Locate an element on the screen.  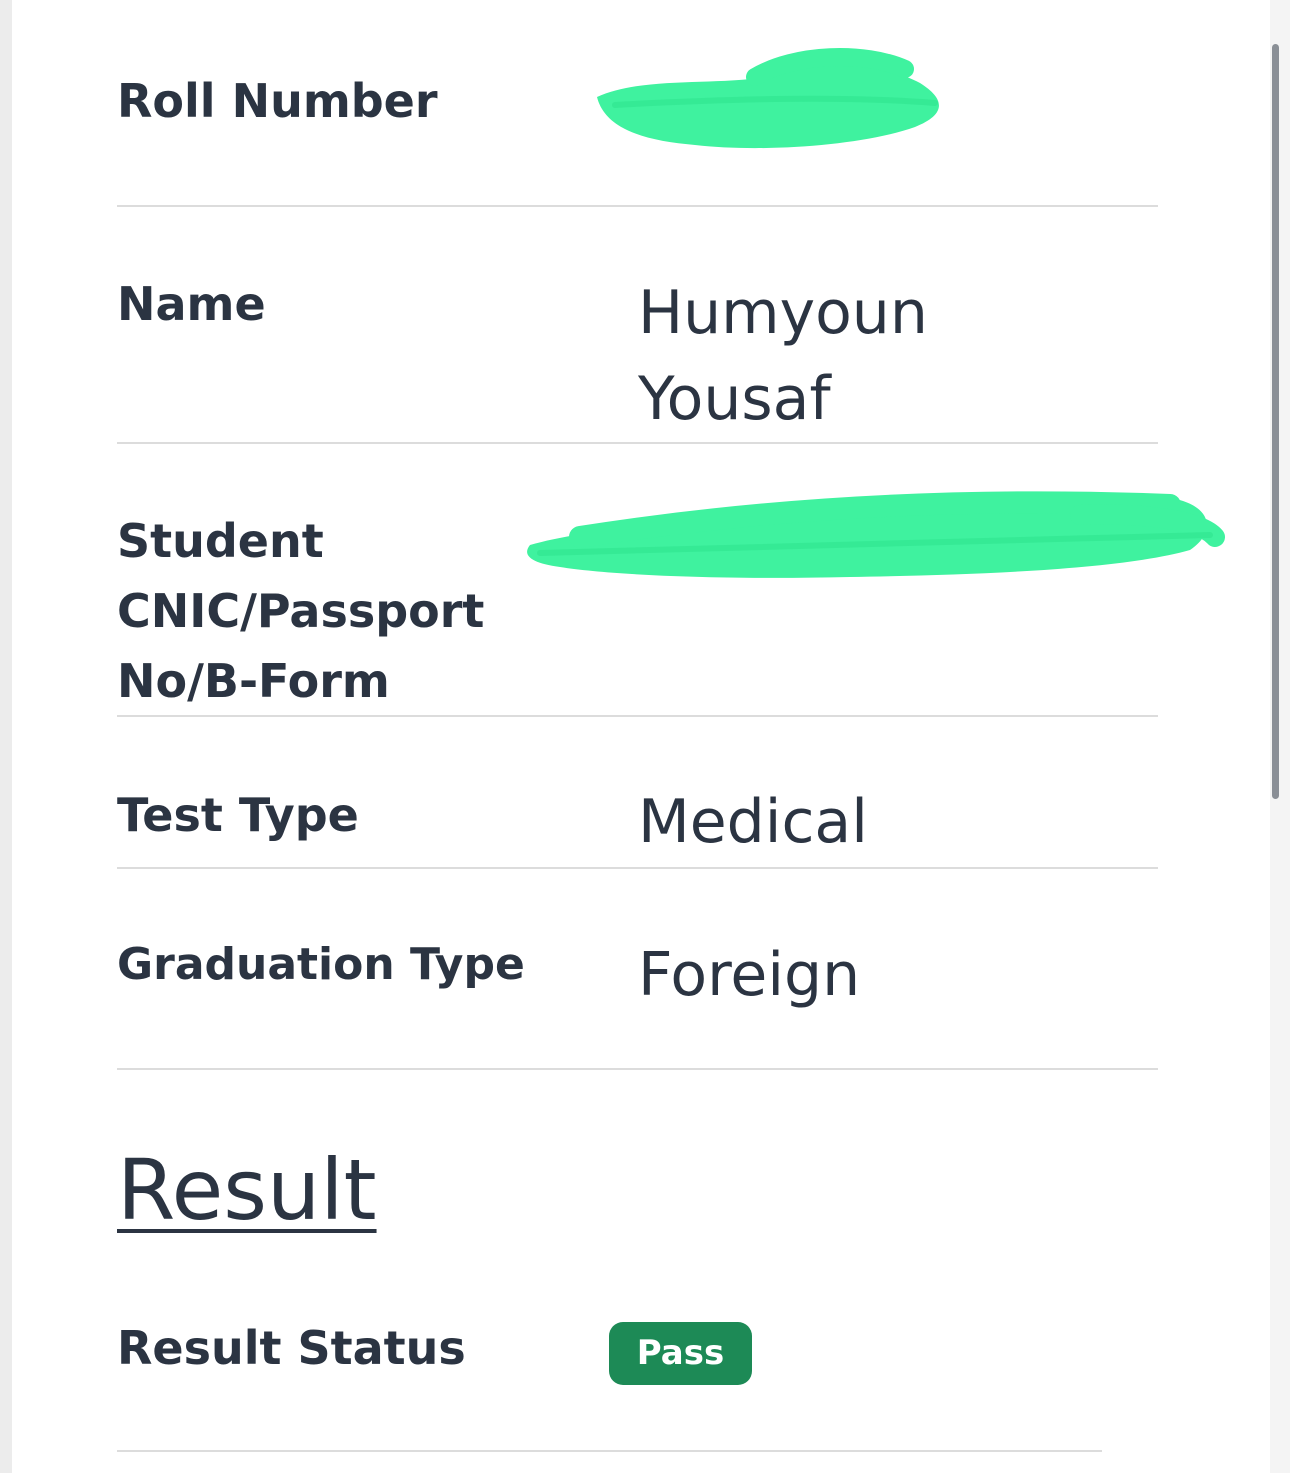
page-left-edge is located at coordinates (6, 736).